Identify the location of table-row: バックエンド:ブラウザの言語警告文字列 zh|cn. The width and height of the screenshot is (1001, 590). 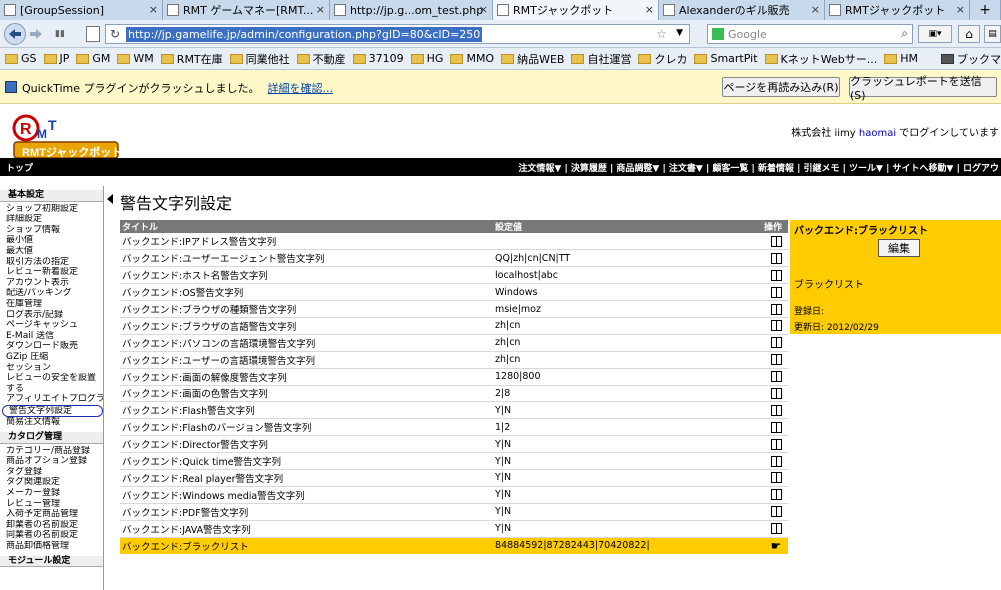
(454, 326).